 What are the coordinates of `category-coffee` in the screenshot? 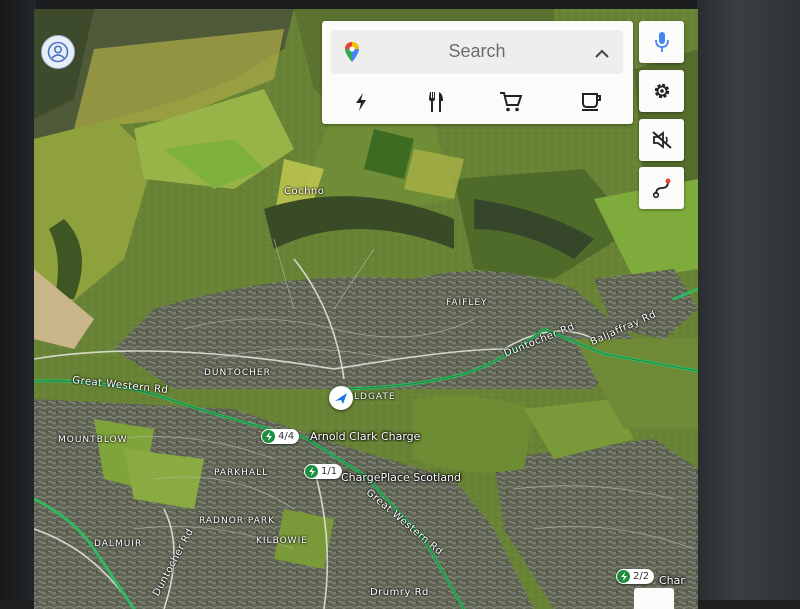 It's located at (591, 102).